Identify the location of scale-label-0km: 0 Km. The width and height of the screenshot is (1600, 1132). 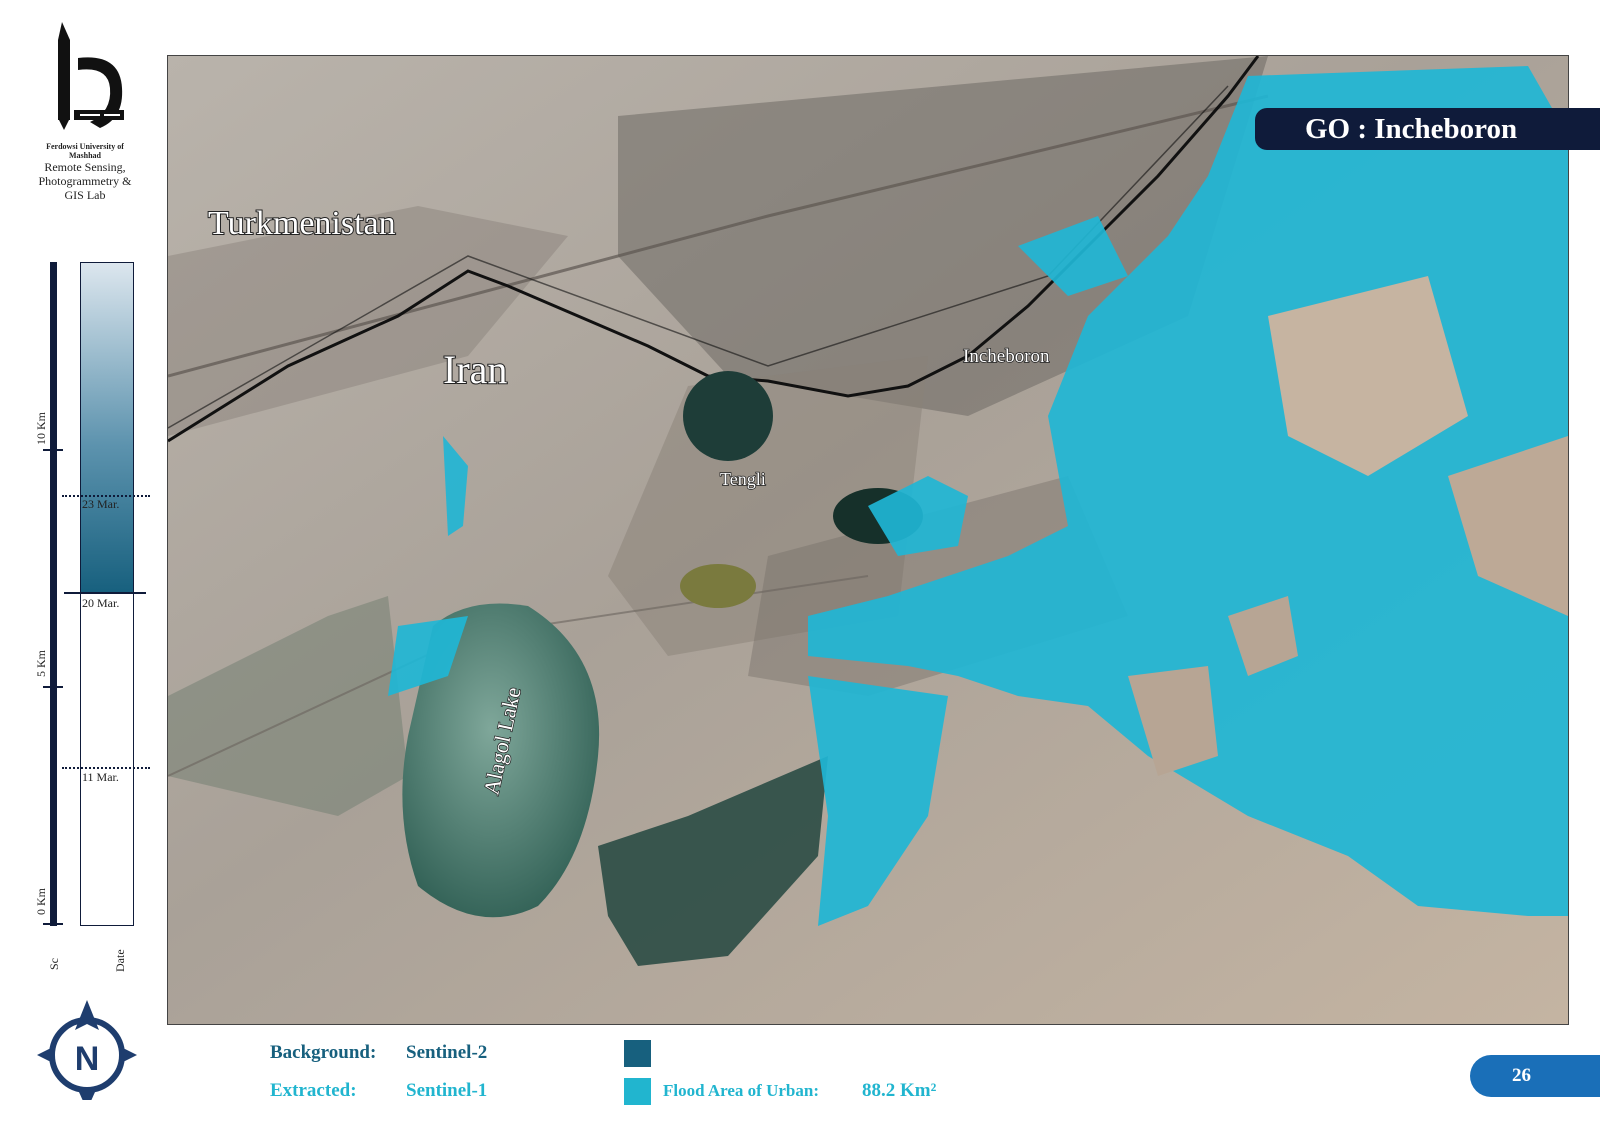
(41, 901).